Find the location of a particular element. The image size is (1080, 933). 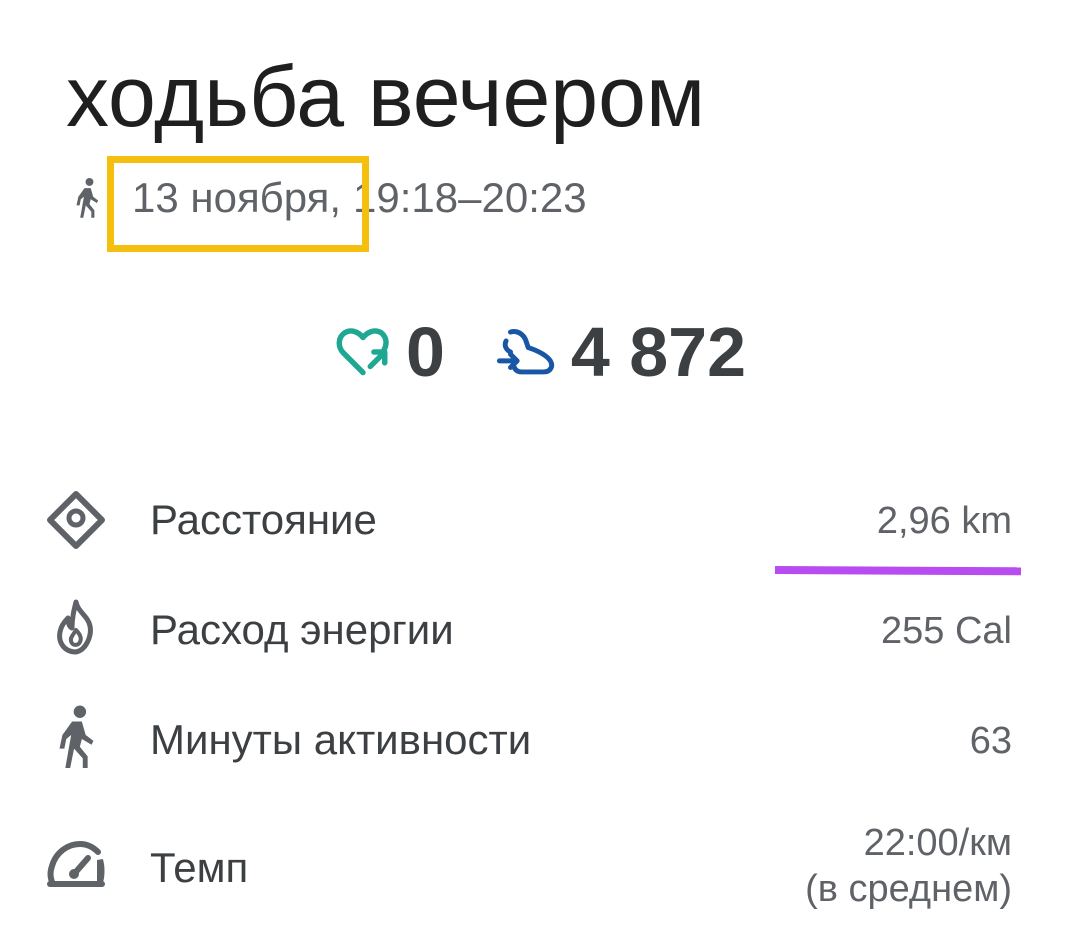

metric-label: Расход энергии is located at coordinates (302, 629).